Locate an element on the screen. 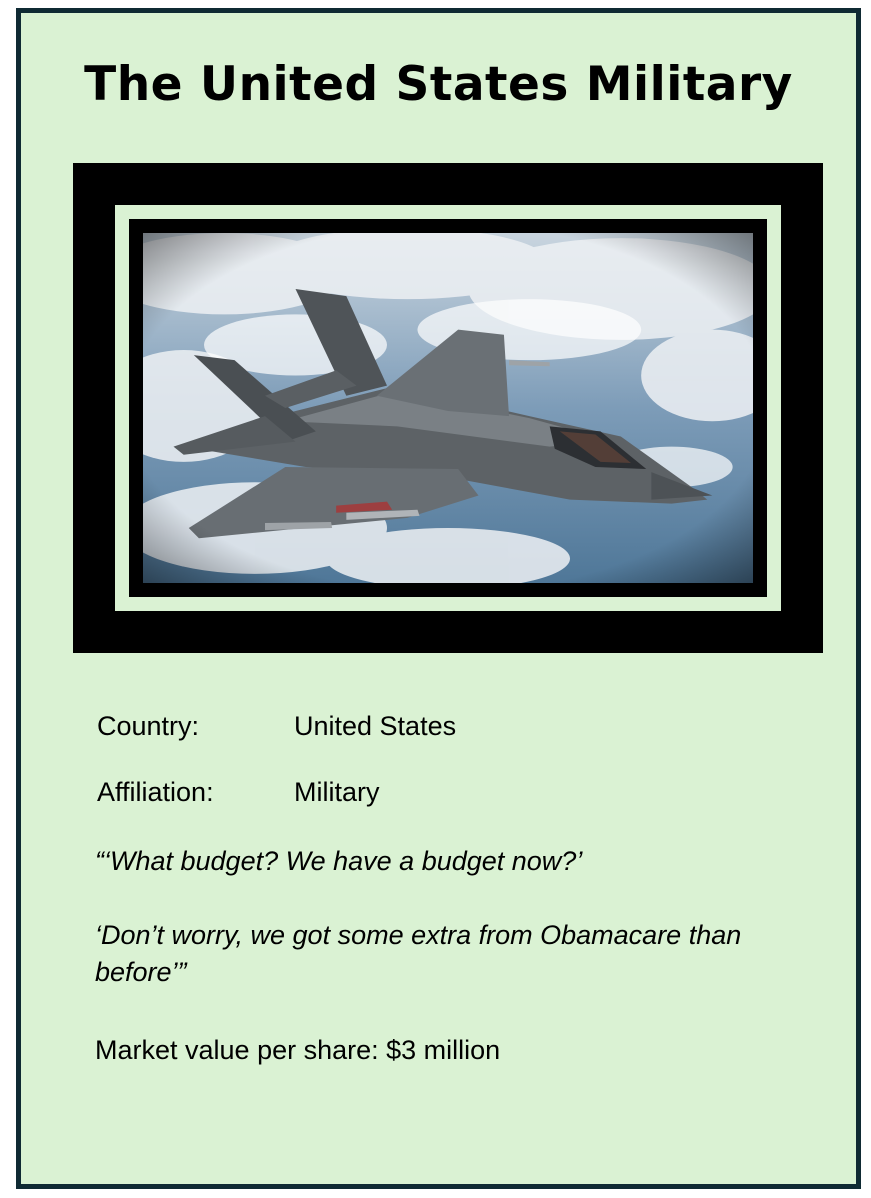 The image size is (871, 1198). affiliation-label: Affiliation: is located at coordinates (155, 792).